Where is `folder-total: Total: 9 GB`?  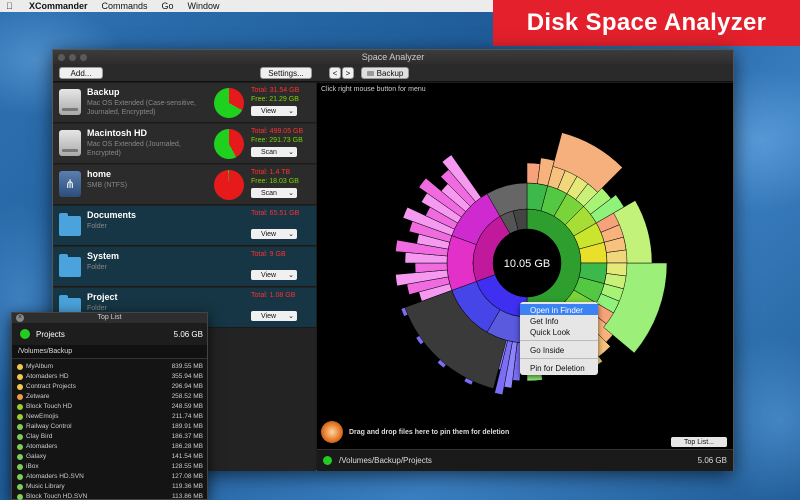
folder-total: Total: 9 GB is located at coordinates (268, 254).